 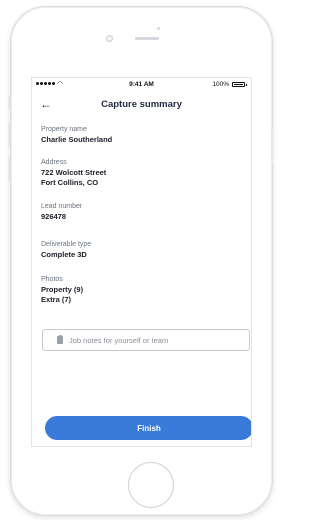 What do you see at coordinates (9, 169) in the screenshot?
I see `side-button-volume-down` at bounding box center [9, 169].